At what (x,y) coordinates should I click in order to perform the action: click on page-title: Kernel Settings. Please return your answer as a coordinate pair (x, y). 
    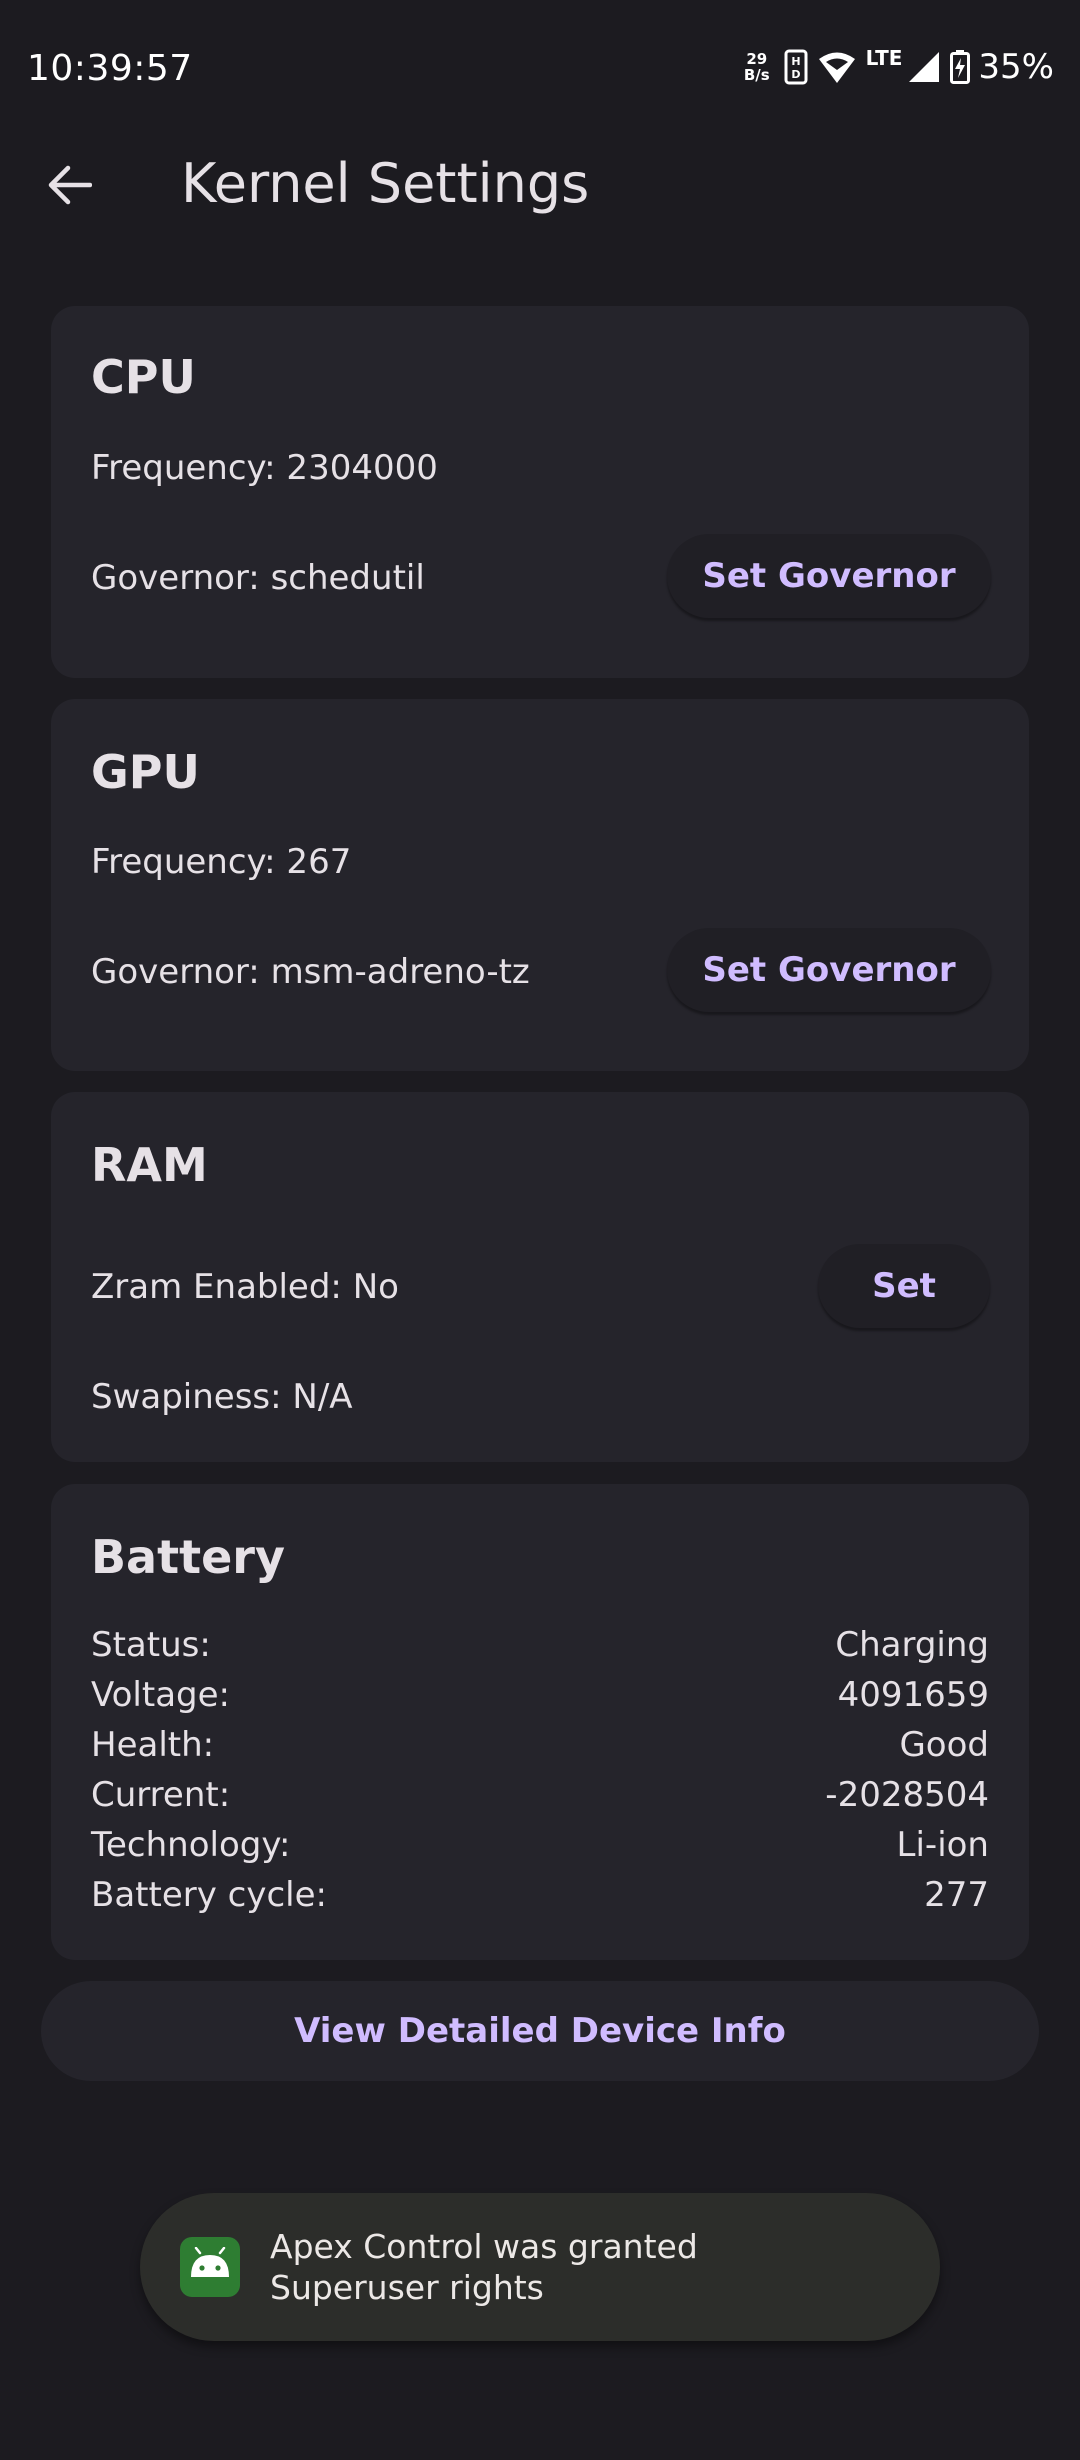
    Looking at the image, I should click on (385, 183).